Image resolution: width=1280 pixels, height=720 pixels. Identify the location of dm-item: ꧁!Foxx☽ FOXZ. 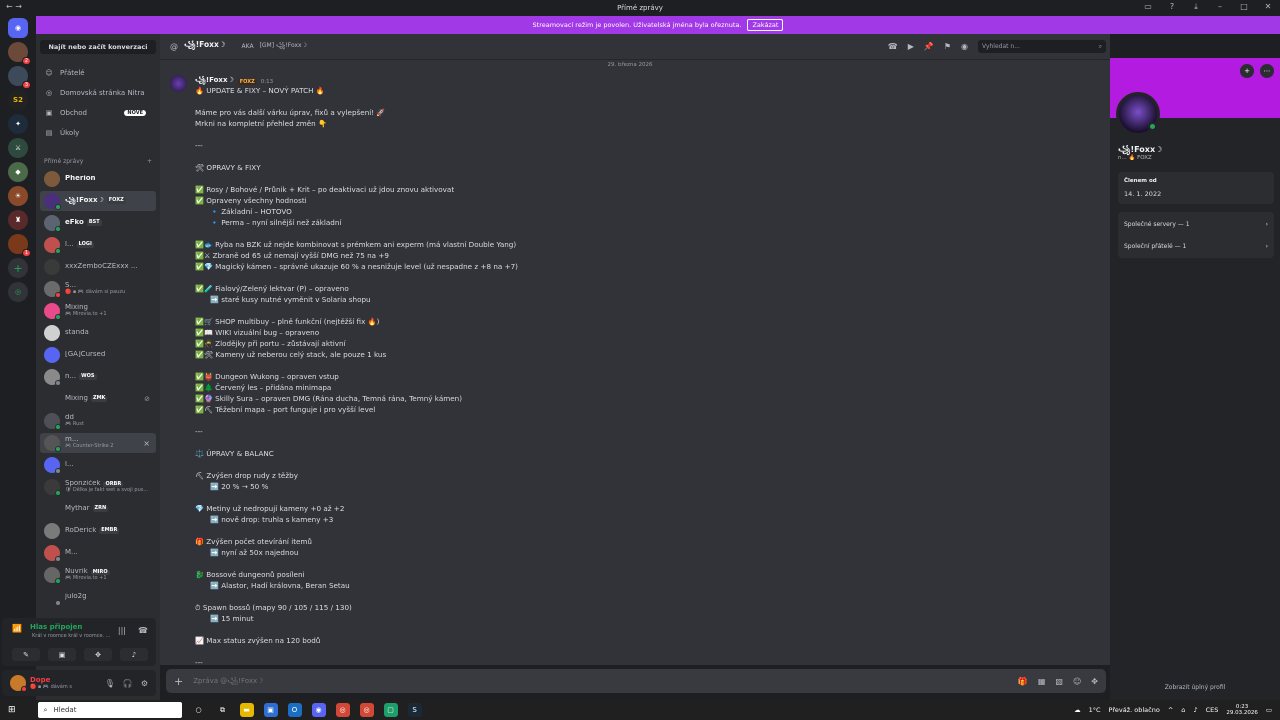
(98, 201).